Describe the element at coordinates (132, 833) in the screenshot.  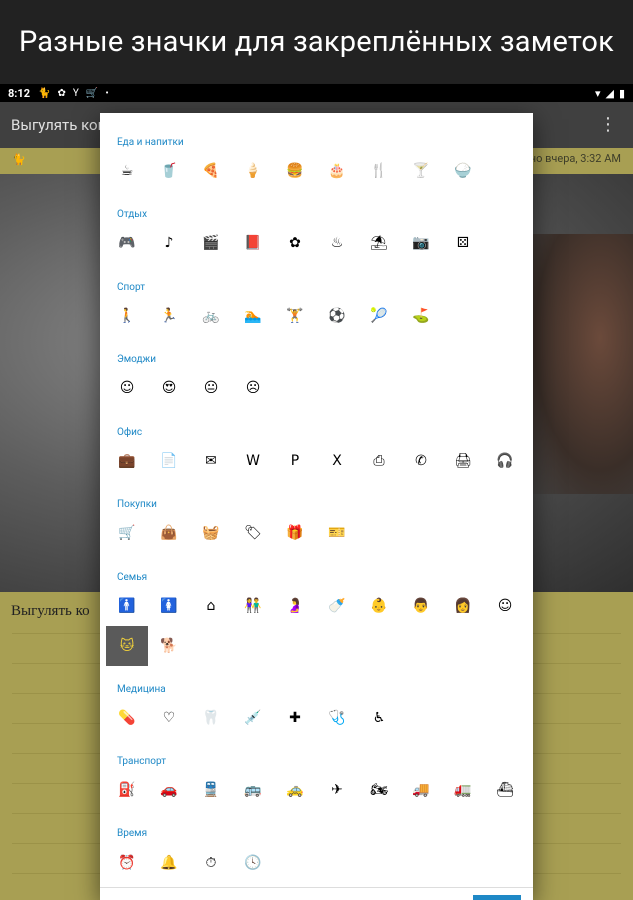
I see `section-label: Время` at that location.